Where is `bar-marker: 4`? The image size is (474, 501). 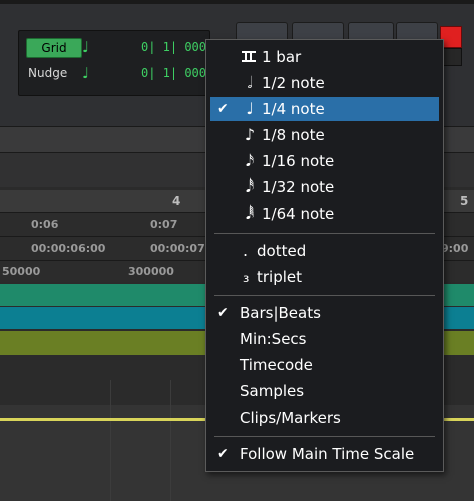 bar-marker: 4 is located at coordinates (176, 201).